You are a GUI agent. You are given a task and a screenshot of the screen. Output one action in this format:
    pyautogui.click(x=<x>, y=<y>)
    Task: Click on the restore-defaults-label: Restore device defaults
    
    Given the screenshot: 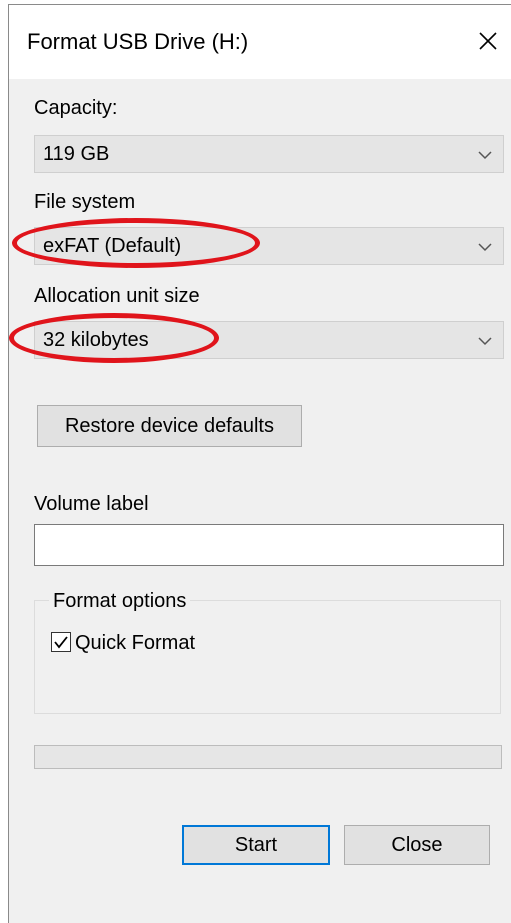 What is the action you would take?
    pyautogui.click(x=169, y=425)
    